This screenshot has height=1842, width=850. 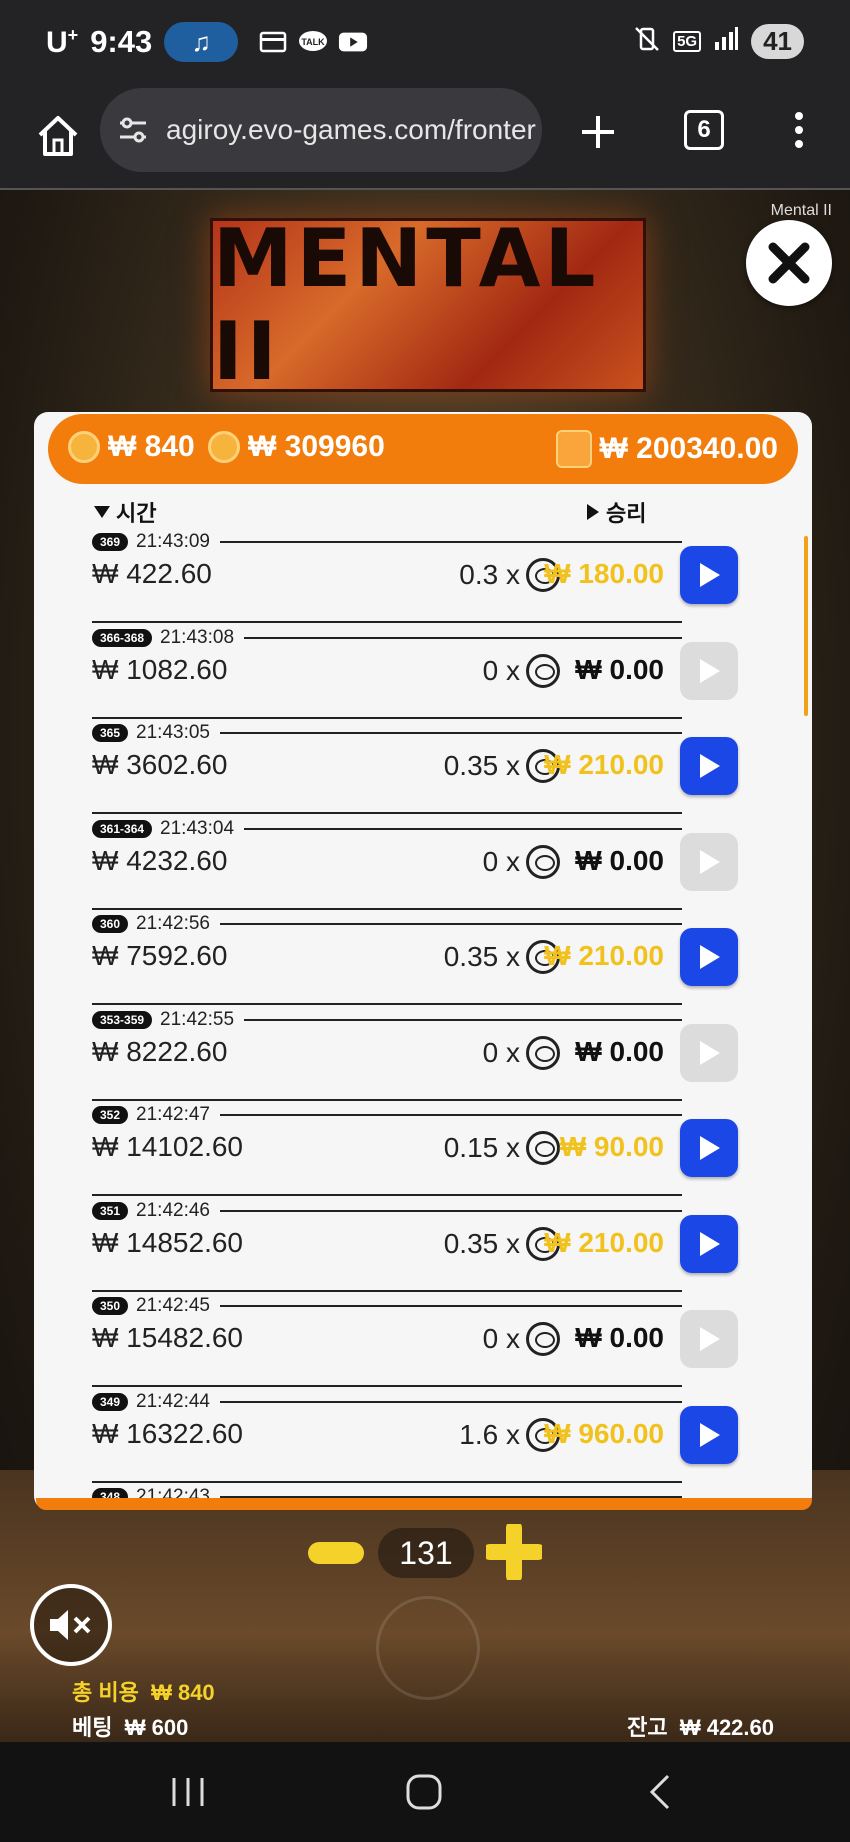 I want to click on history-row: 349 21:42:44 ₩ 16322.60 1.6 x ₩ 960.00, so click(x=426, y=1435).